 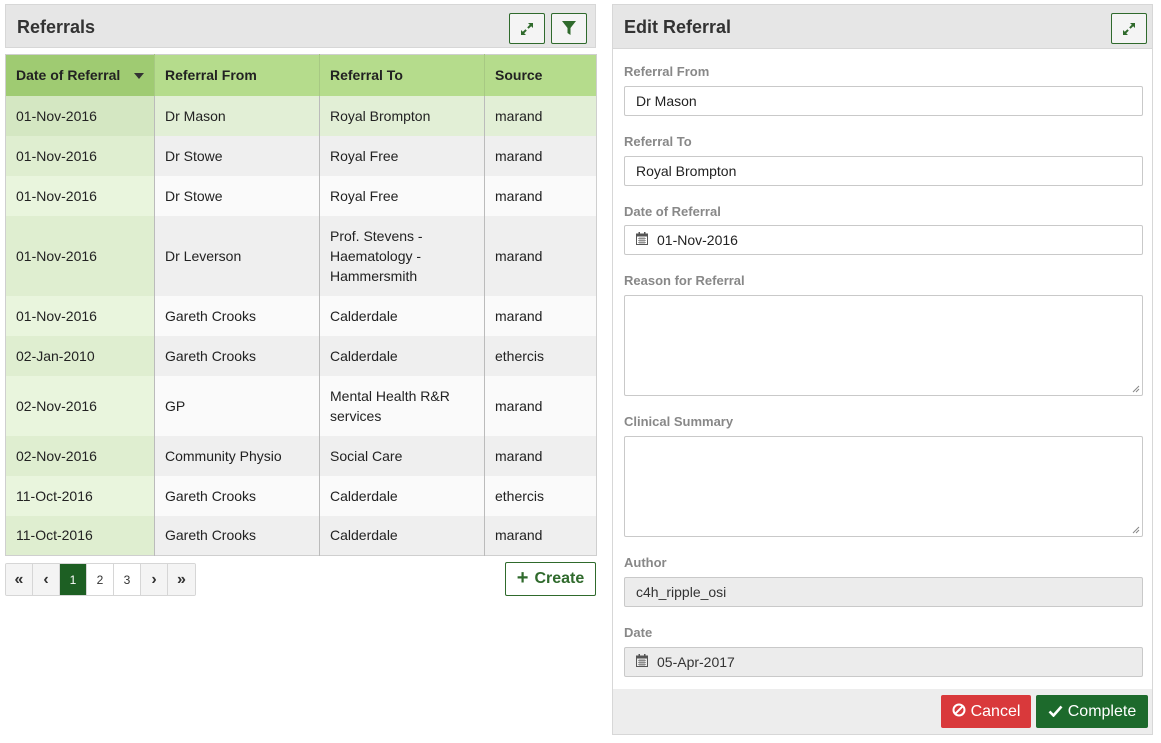 What do you see at coordinates (80, 355) in the screenshot?
I see `cell-date: 02-Jan-2010` at bounding box center [80, 355].